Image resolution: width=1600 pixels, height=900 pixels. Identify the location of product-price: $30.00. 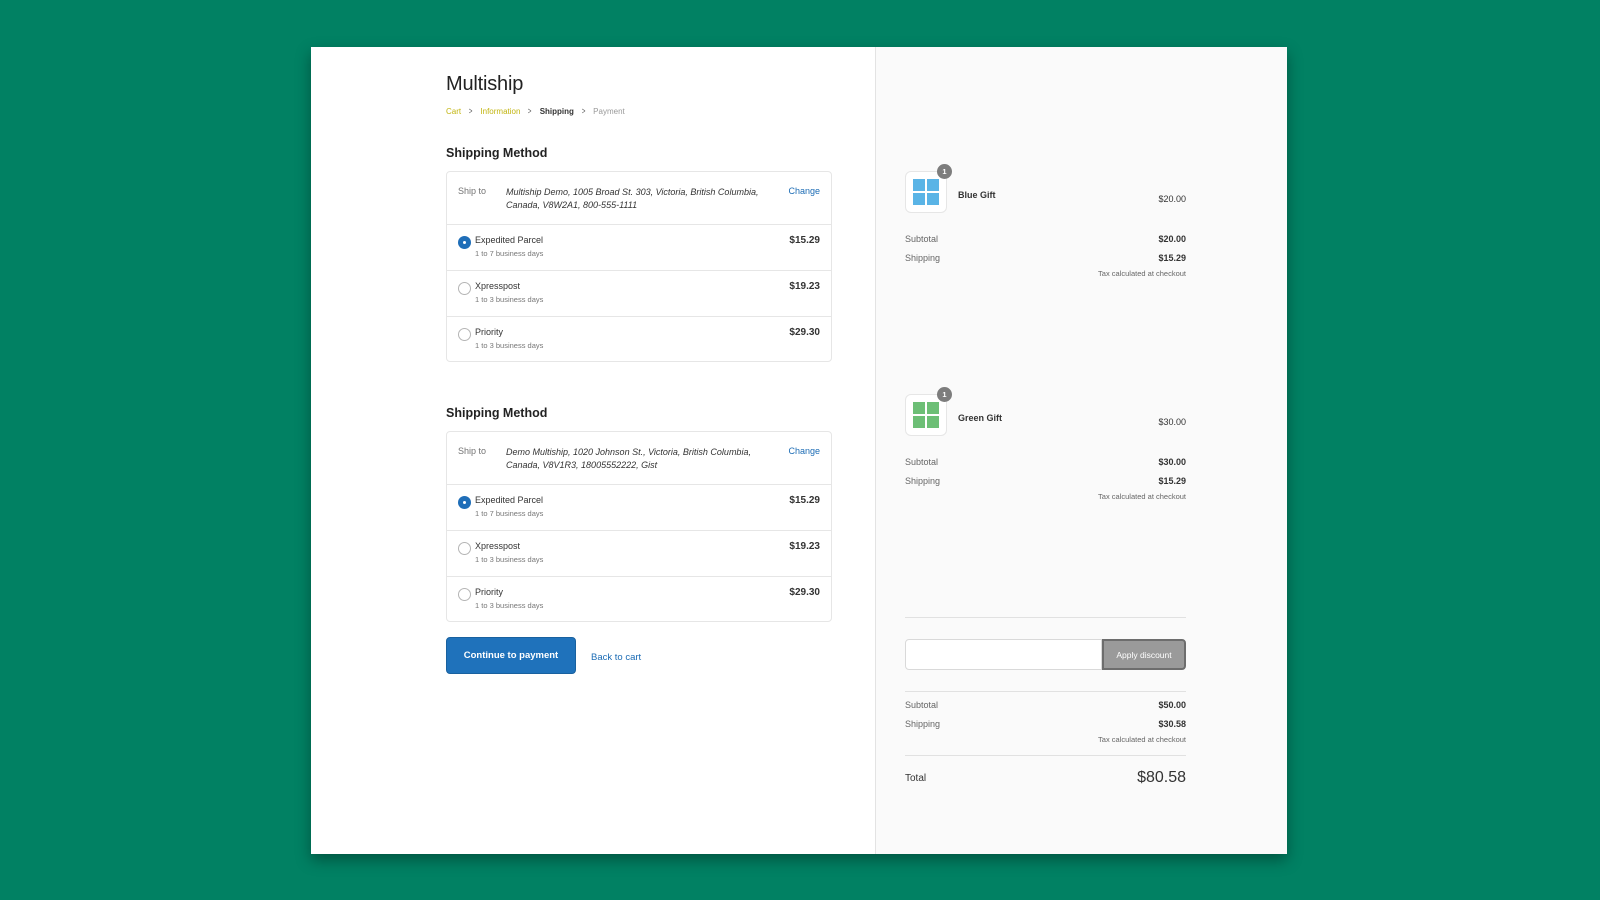
(1172, 422).